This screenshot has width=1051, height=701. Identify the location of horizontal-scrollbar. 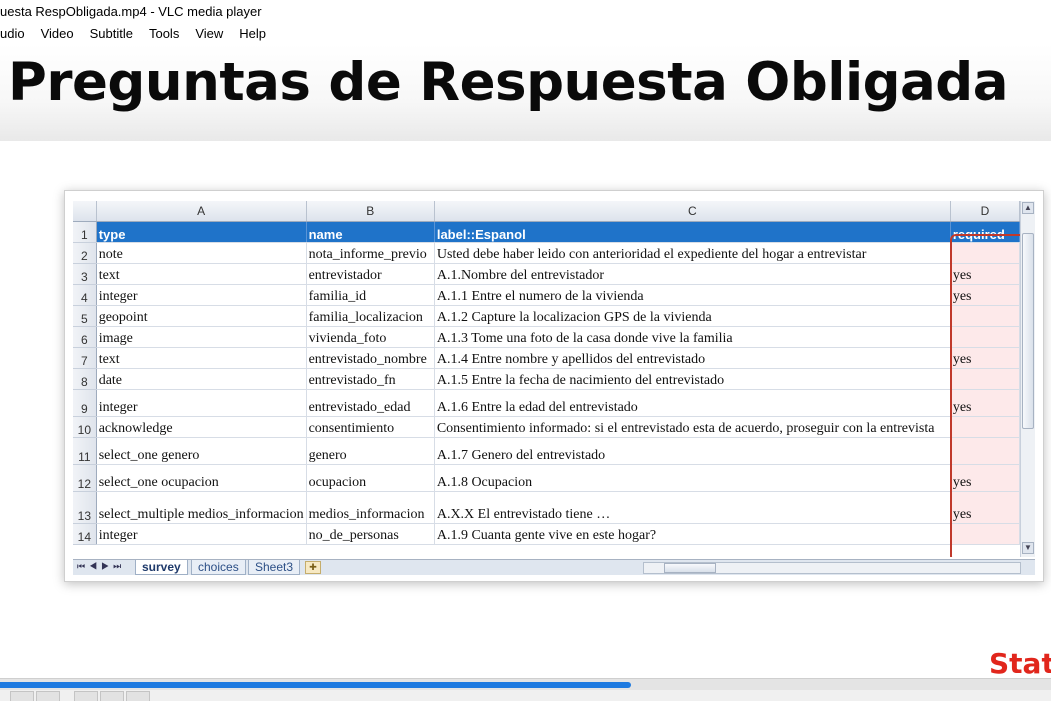
(832, 568).